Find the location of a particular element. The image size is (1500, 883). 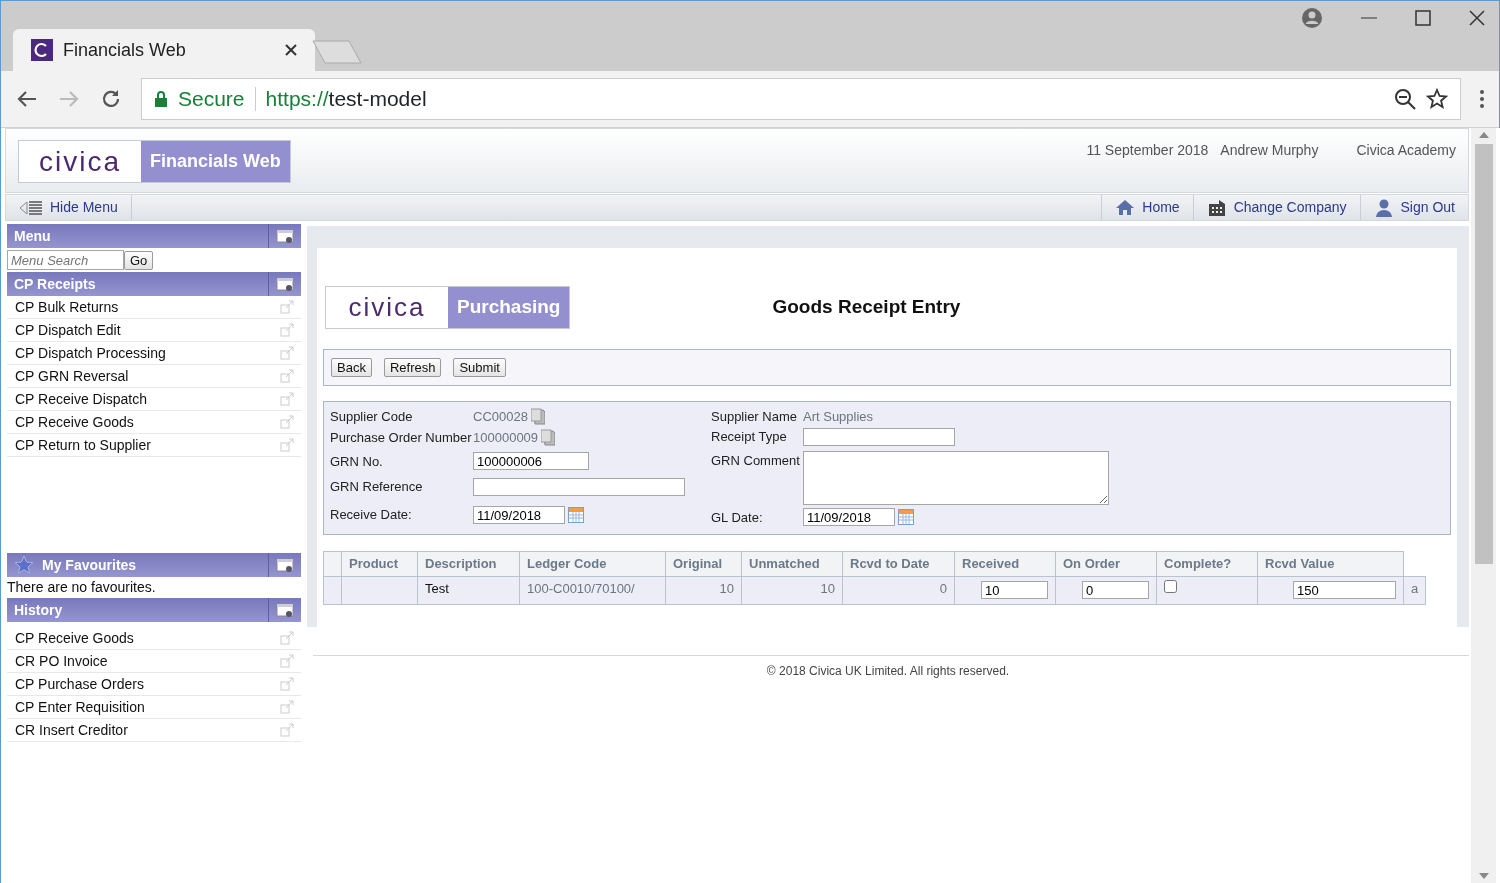

go-button: Go is located at coordinates (139, 260).